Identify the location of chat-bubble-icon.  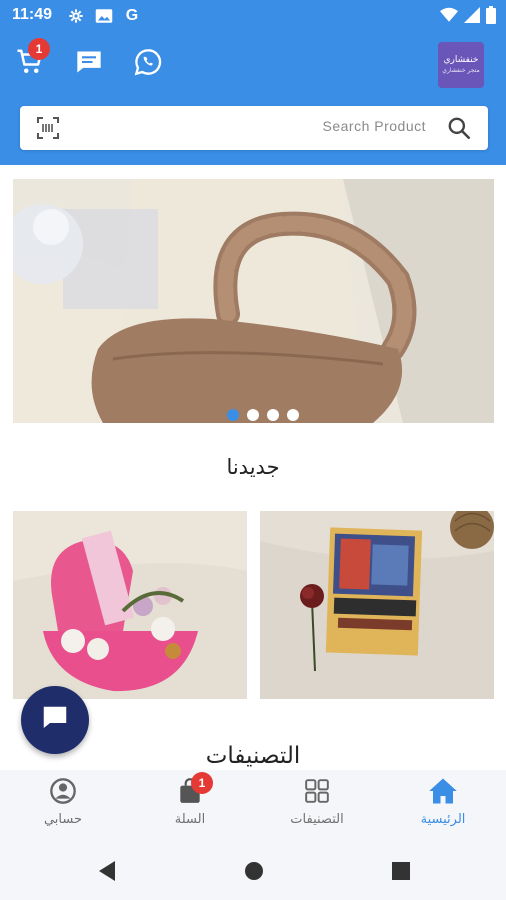
(55, 720).